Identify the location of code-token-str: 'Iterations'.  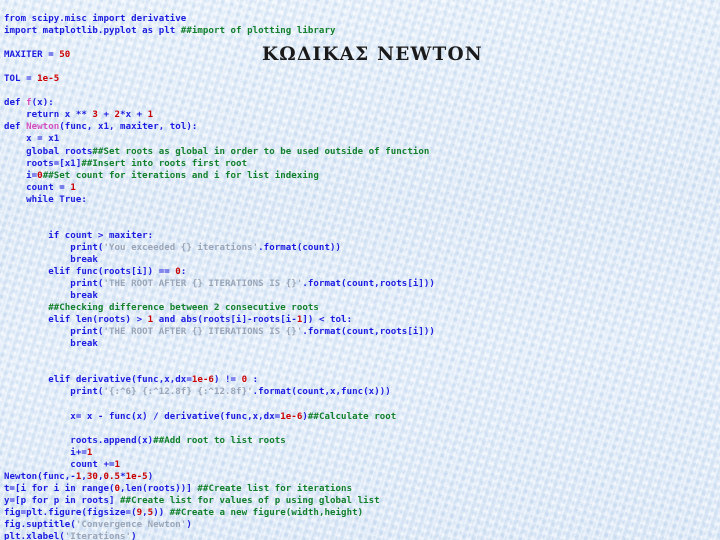
(98, 536).